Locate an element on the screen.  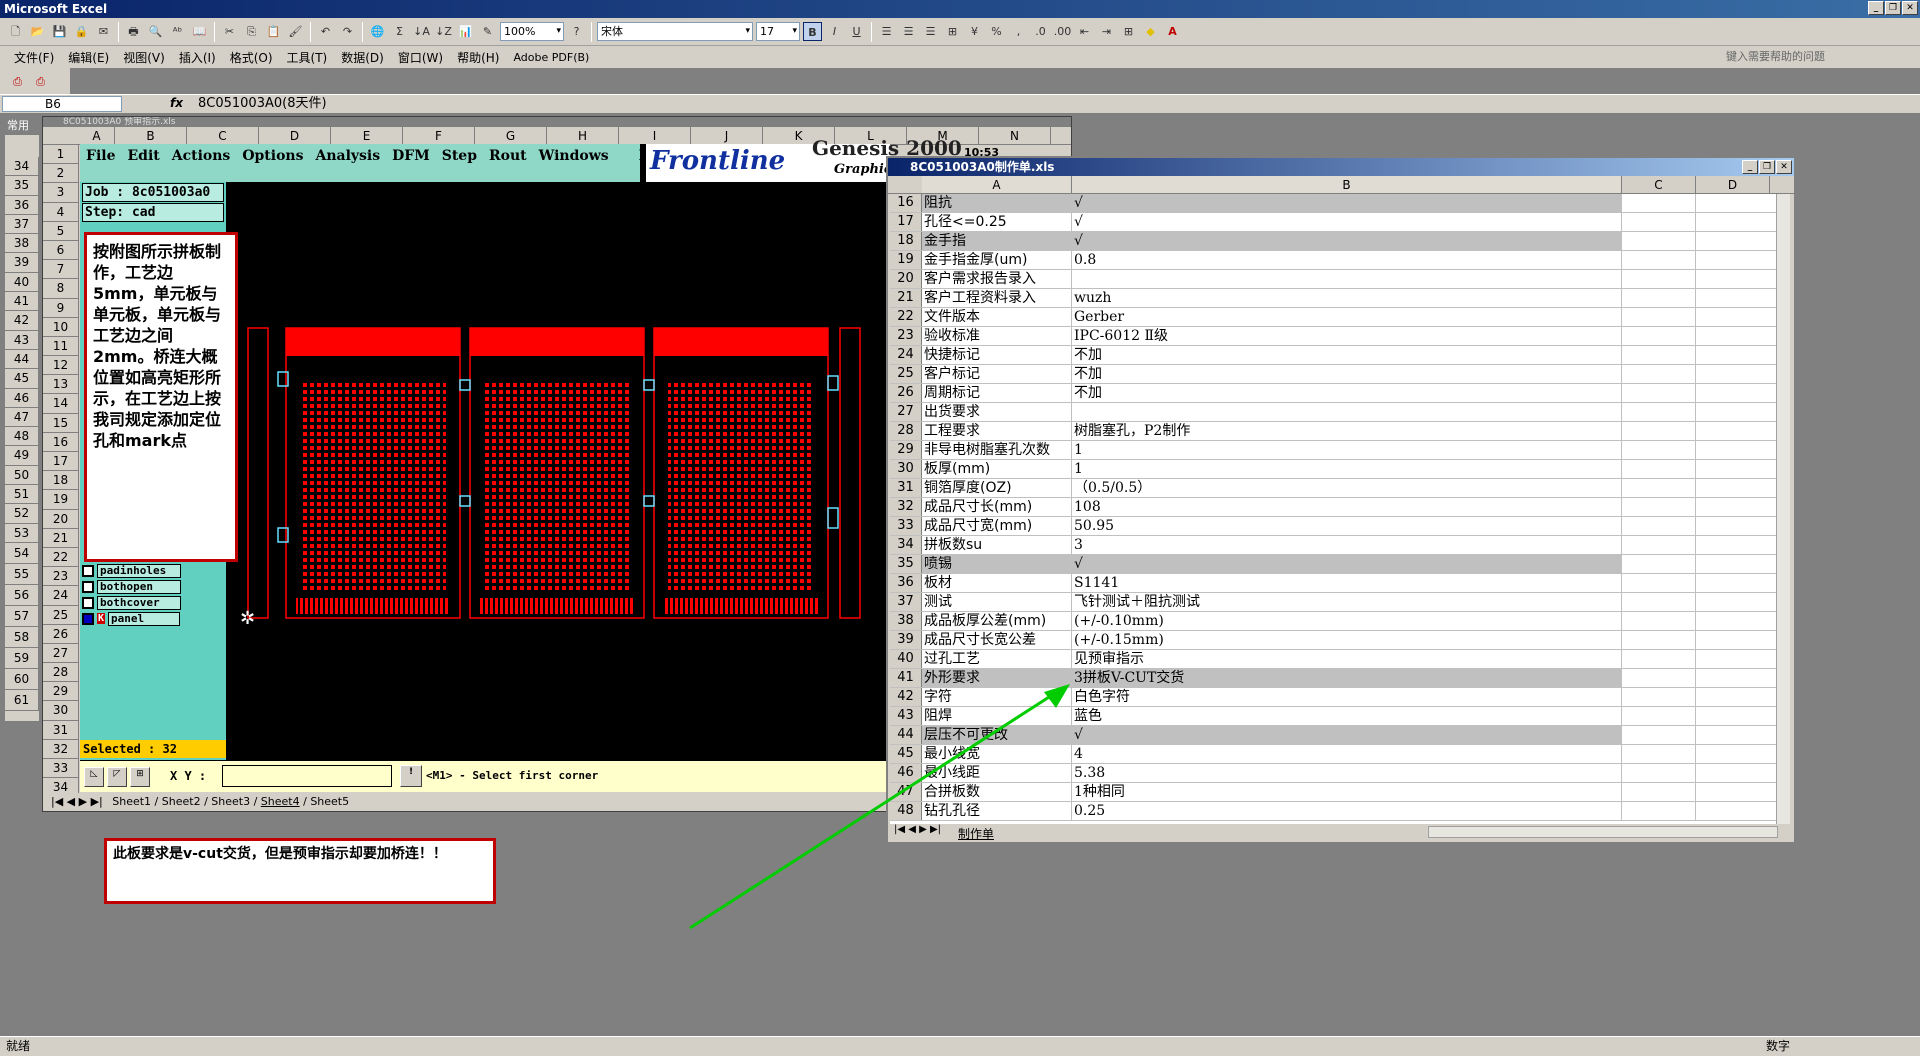
col-header-d: D is located at coordinates (1733, 184).